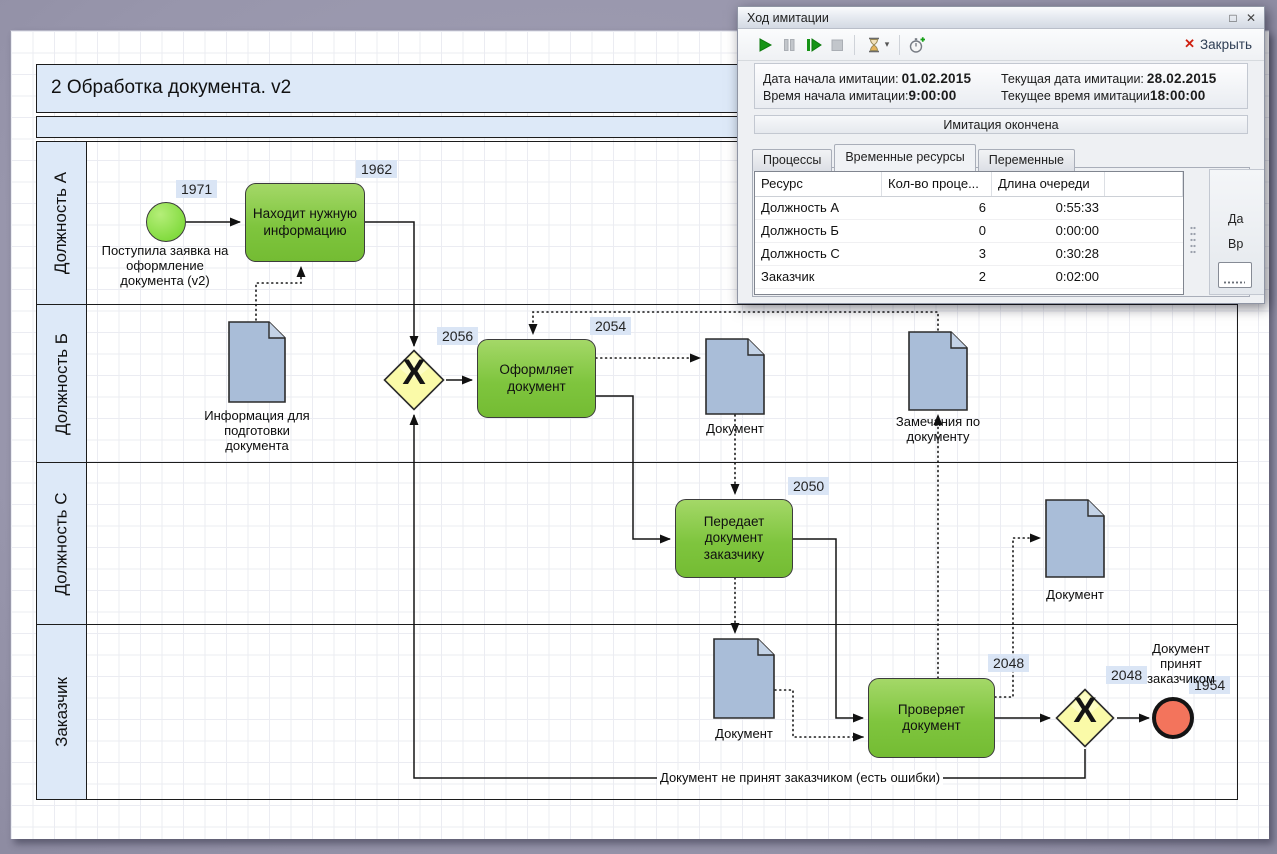  What do you see at coordinates (744, 733) in the screenshot?
I see `document-d-label: Документ` at bounding box center [744, 733].